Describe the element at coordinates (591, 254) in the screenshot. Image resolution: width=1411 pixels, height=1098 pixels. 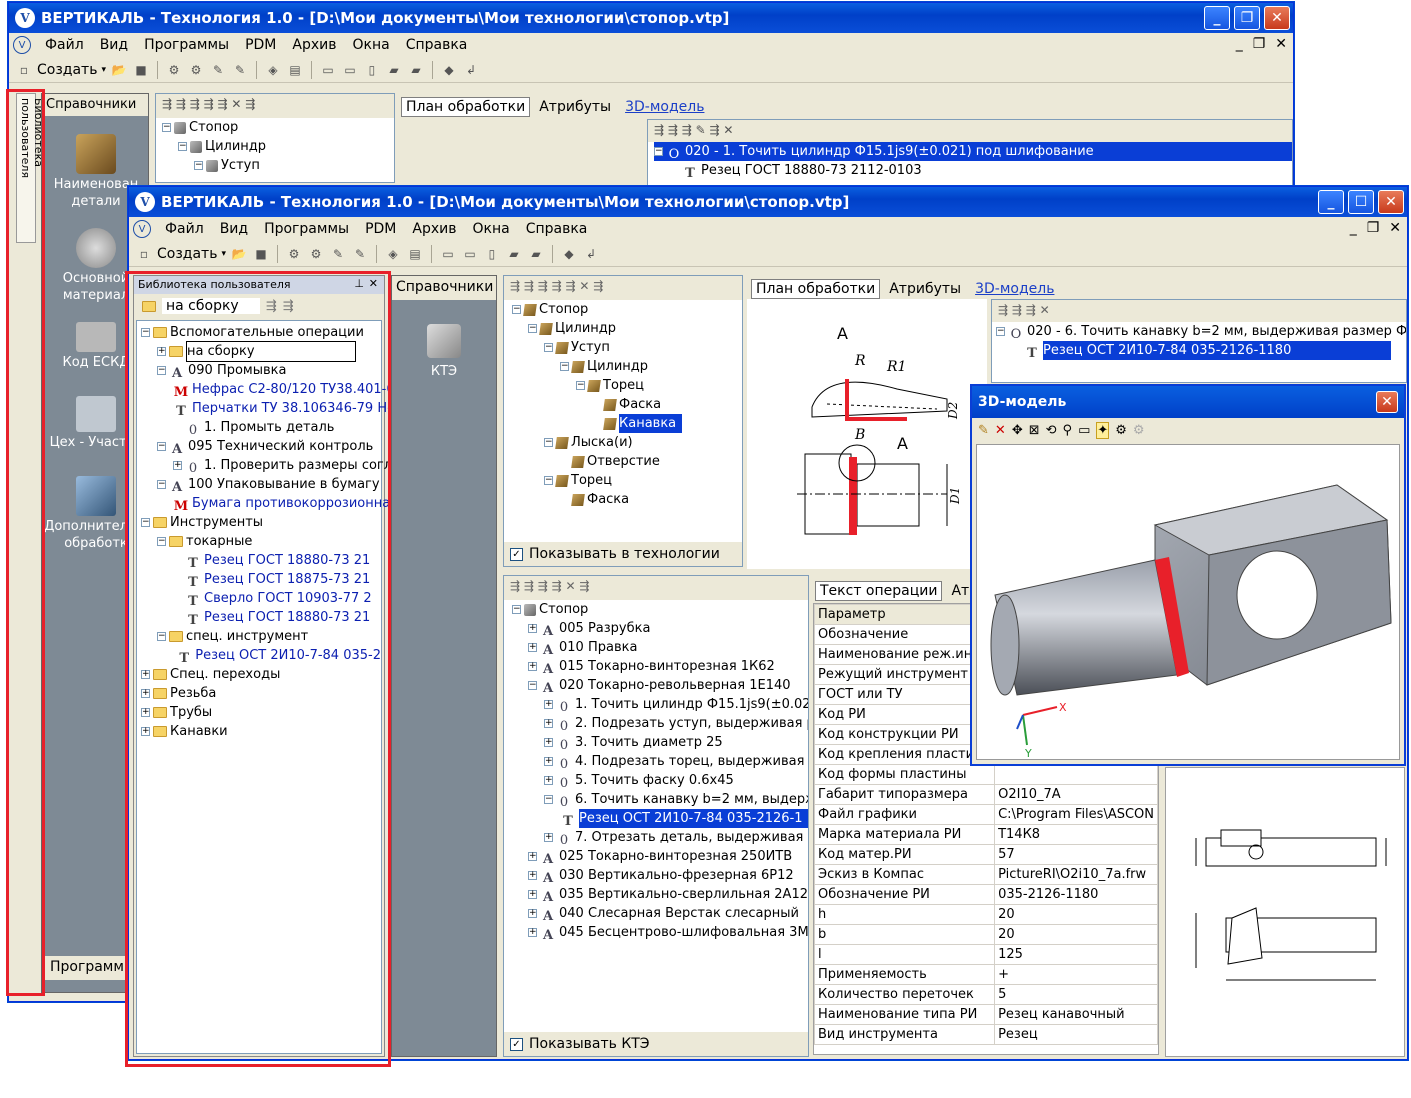
I see `exit-icon: ↲` at that location.